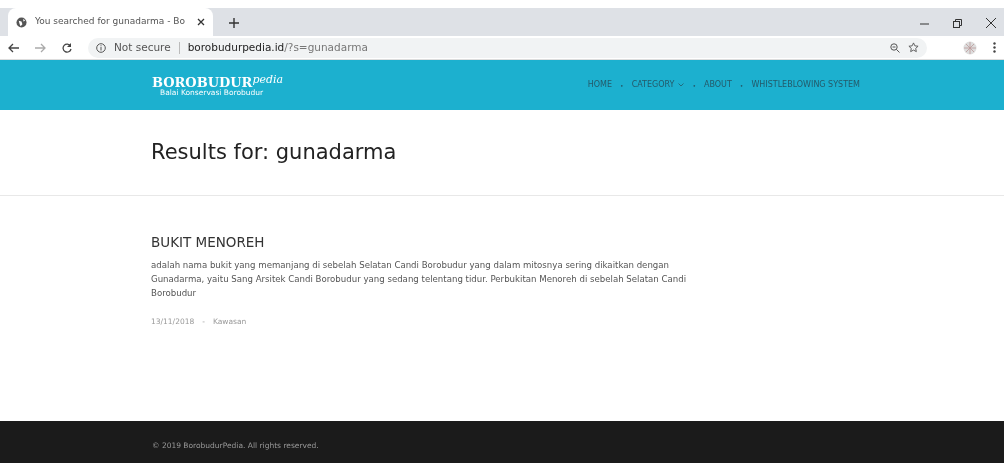  Describe the element at coordinates (142, 47) in the screenshot. I see `security-label: Not secure` at that location.